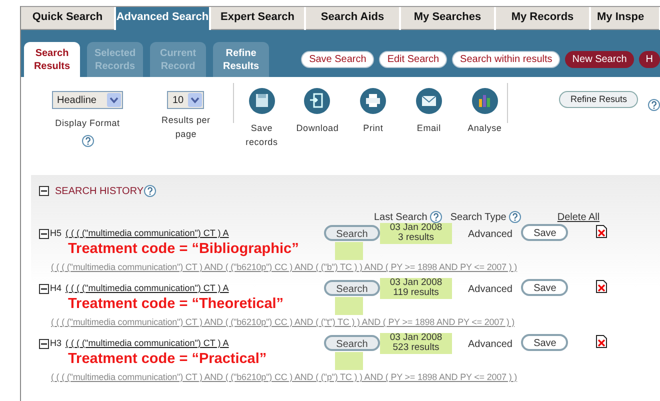  Describe the element at coordinates (184, 249) in the screenshot. I see `annotation-text: Treatment code = “Bibliographic”` at that location.